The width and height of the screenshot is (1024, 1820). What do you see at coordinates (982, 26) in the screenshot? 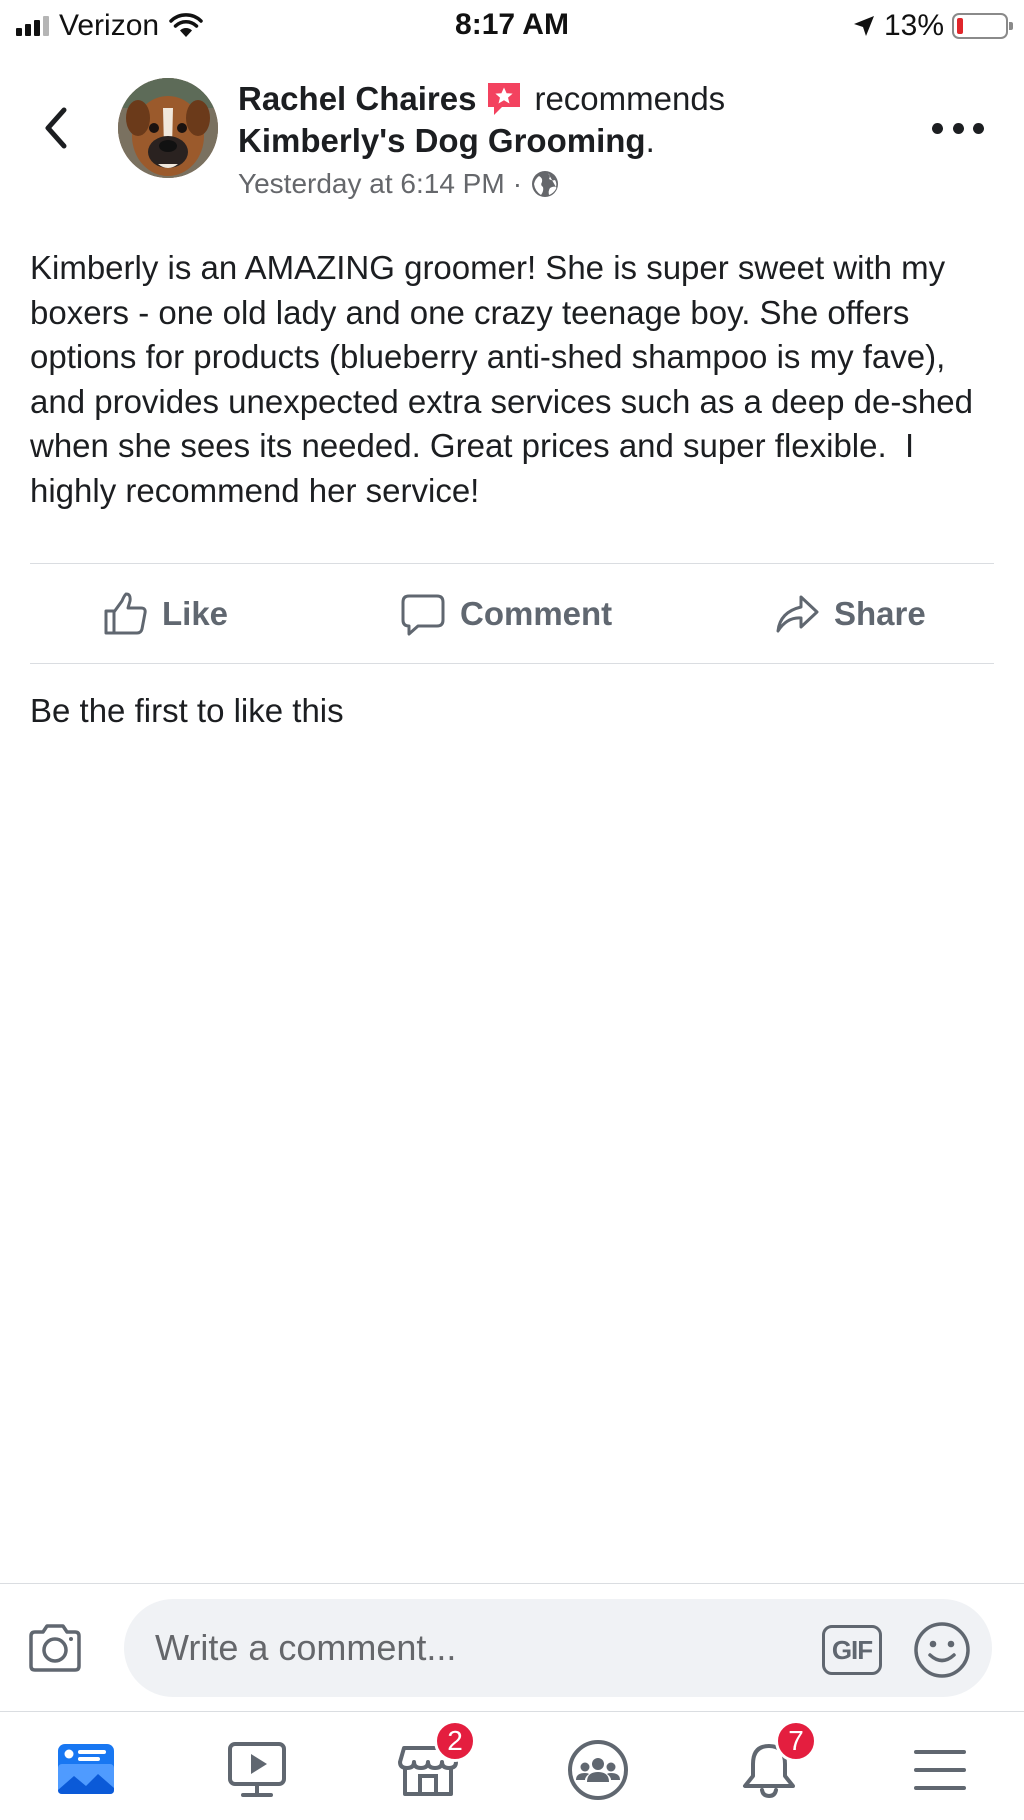
I see `battery-icon` at bounding box center [982, 26].